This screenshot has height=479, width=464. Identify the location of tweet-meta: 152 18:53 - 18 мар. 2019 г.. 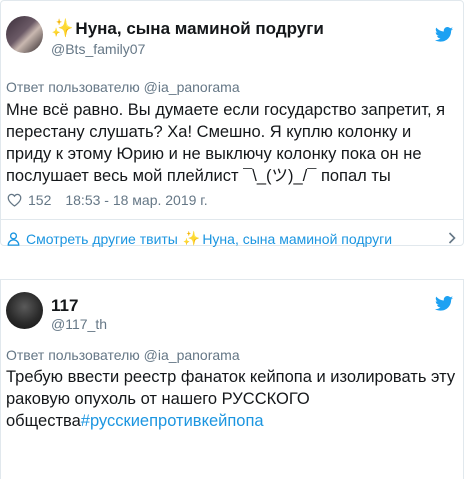
(107, 200).